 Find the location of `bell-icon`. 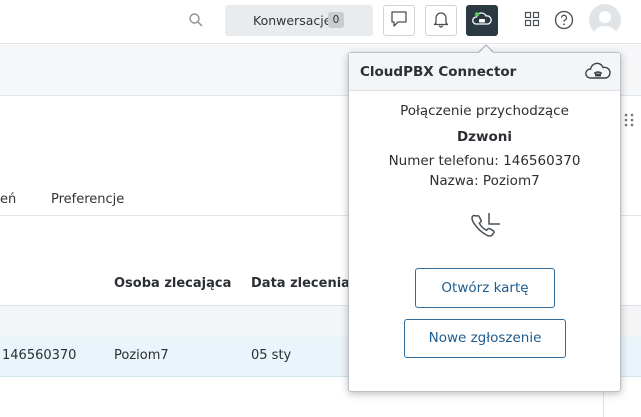

bell-icon is located at coordinates (441, 21).